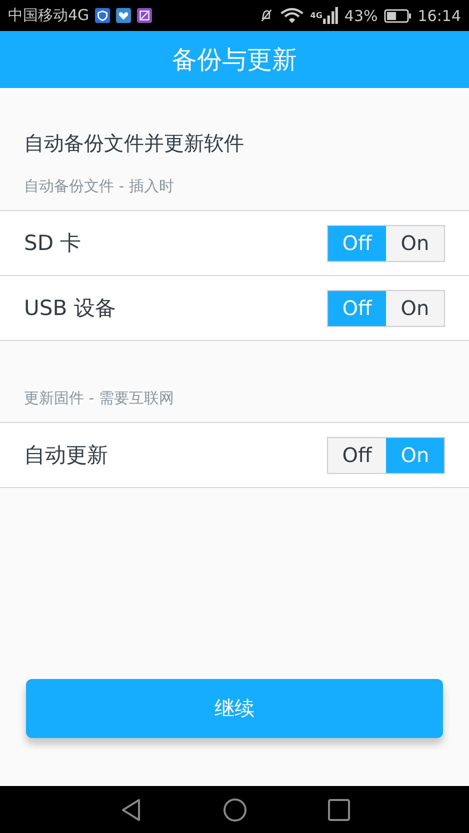 This screenshot has height=833, width=469. What do you see at coordinates (99, 186) in the screenshot?
I see `section-subtitle: 自动备份文件 - 插入时` at bounding box center [99, 186].